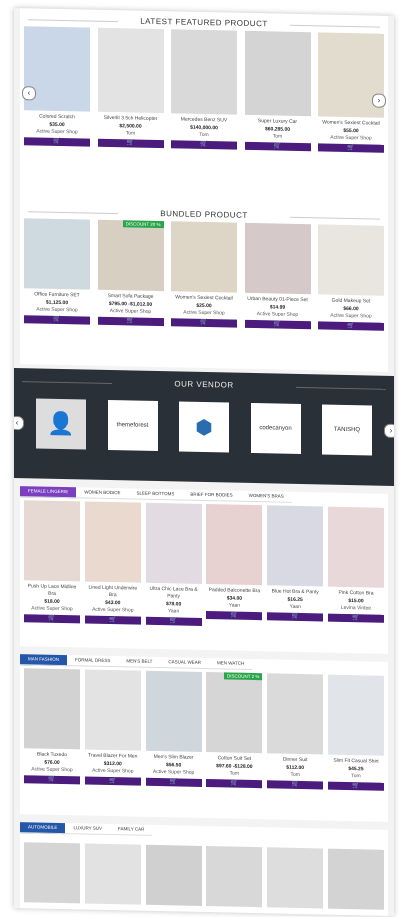  What do you see at coordinates (234, 713) in the screenshot?
I see `product-image: DISCOUNT 2 %` at bounding box center [234, 713].